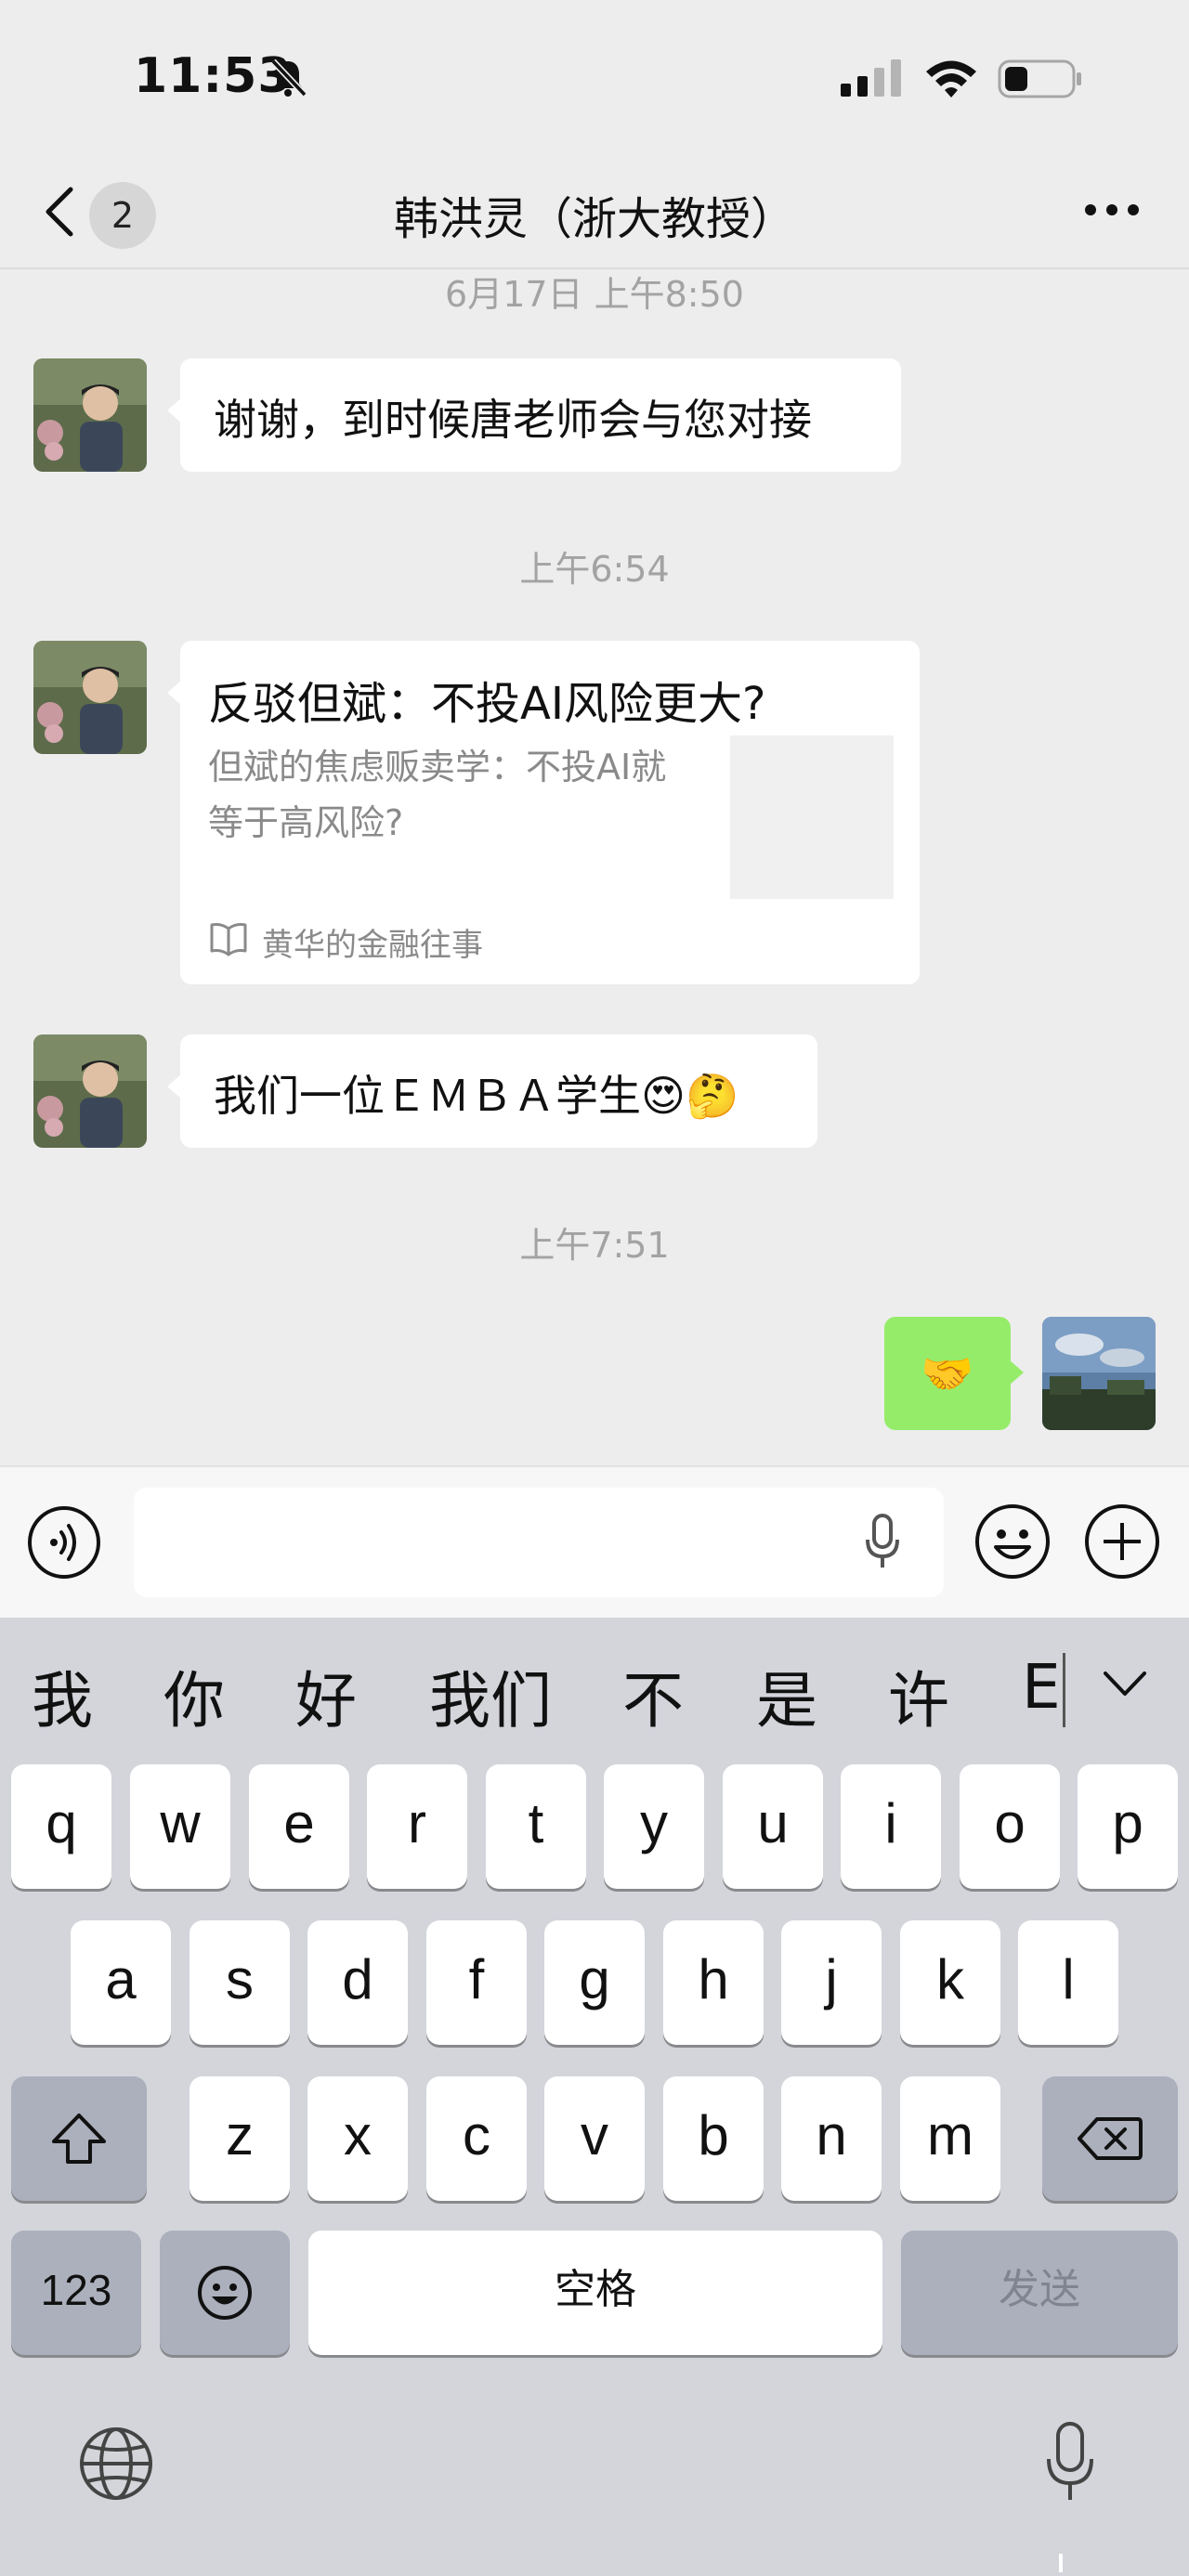  I want to click on chevron-down-icon, so click(1125, 1684).